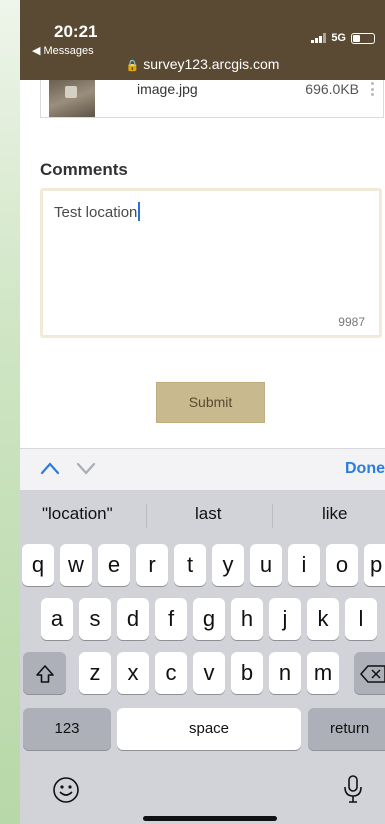  Describe the element at coordinates (210, 818) in the screenshot. I see `home-indicator` at that location.